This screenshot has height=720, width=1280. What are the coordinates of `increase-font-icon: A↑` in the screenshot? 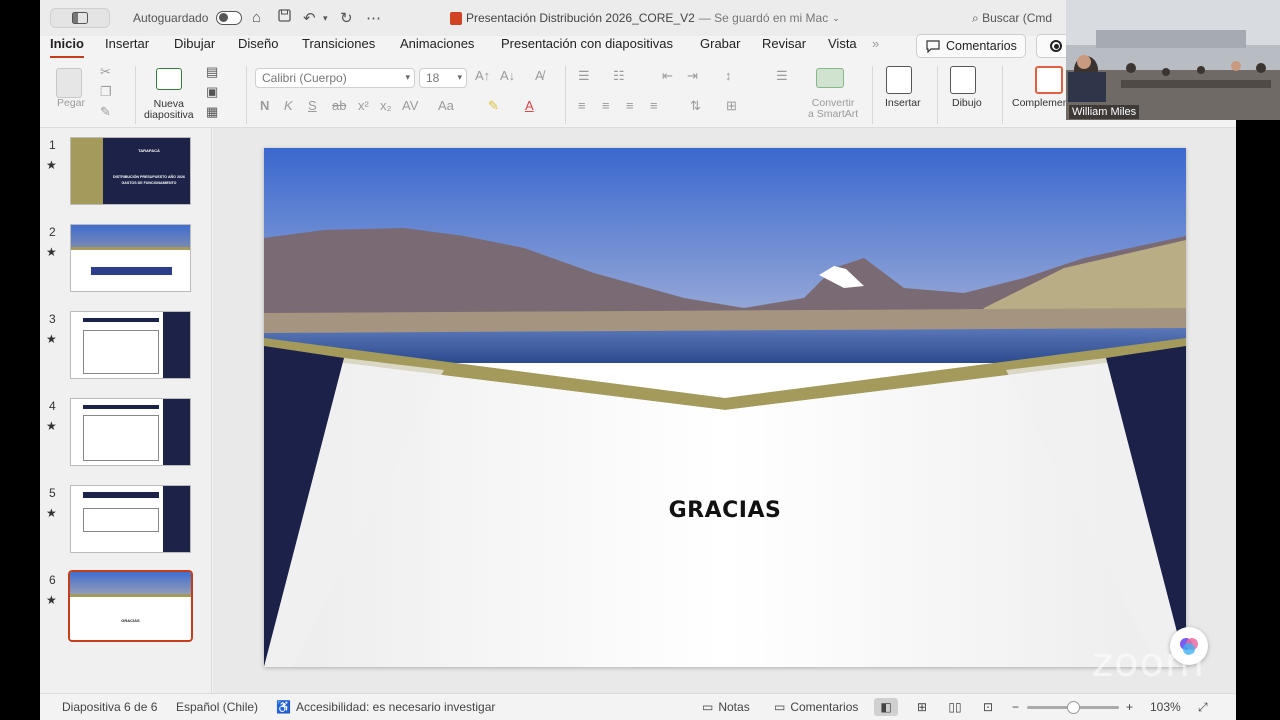 It's located at (482, 75).